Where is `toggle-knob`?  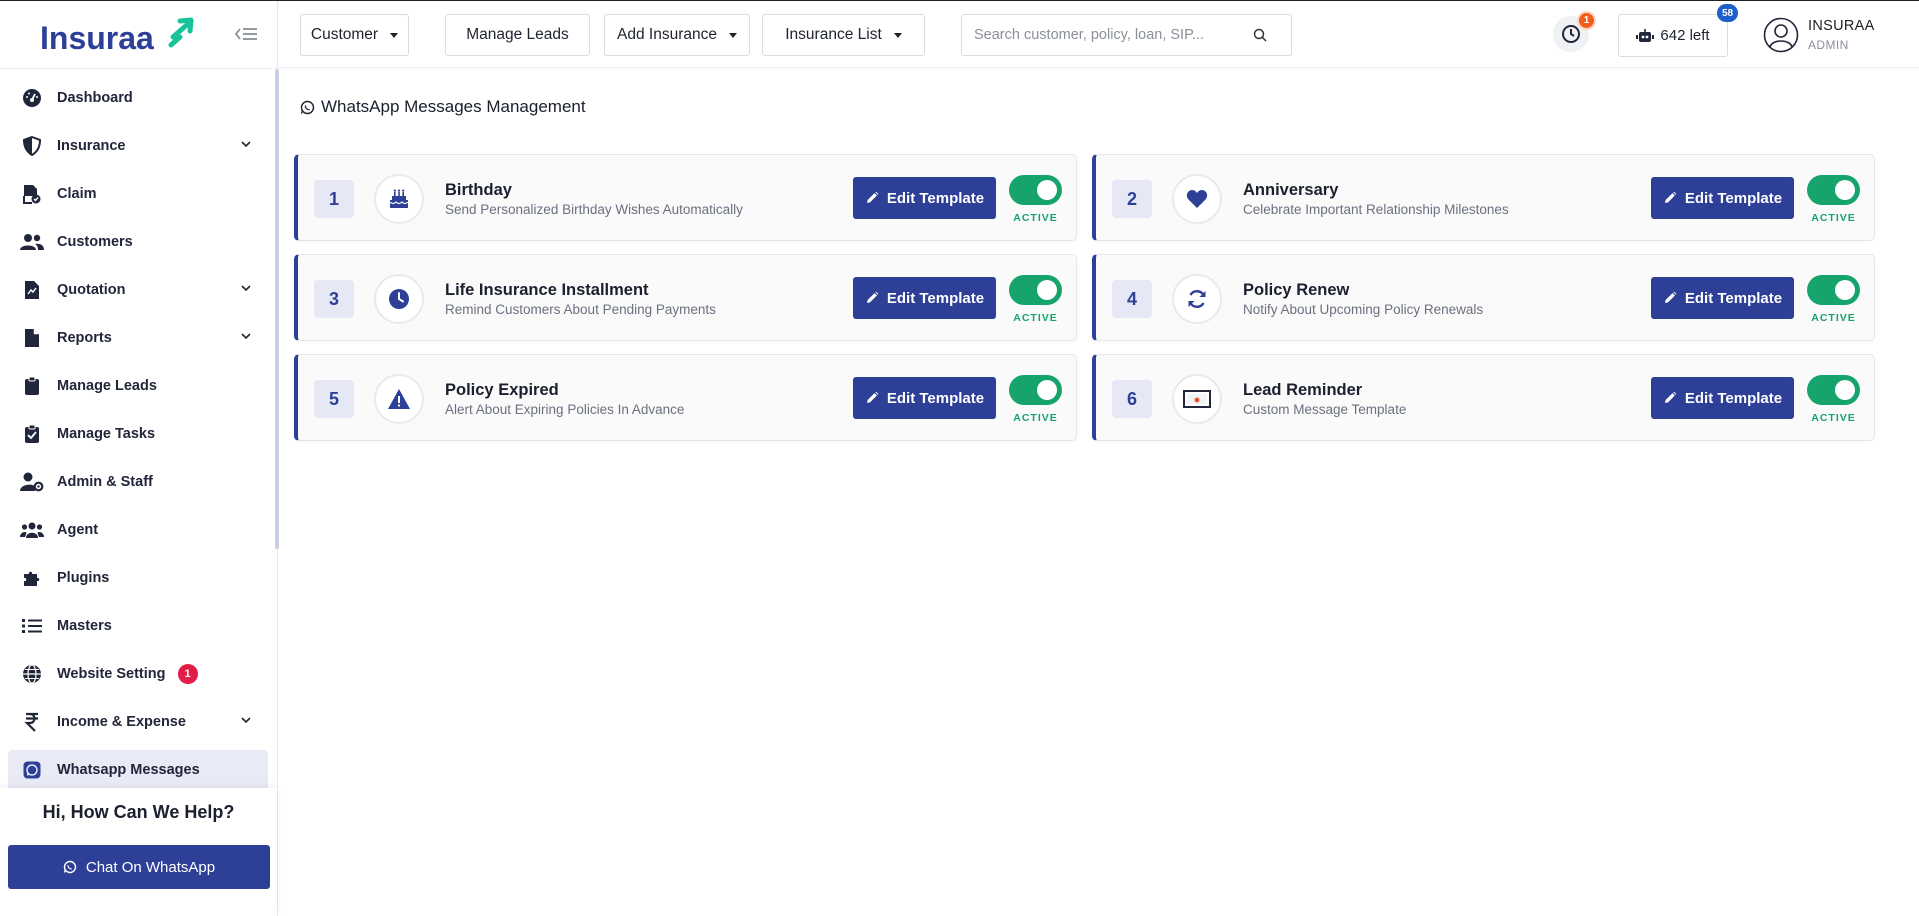 toggle-knob is located at coordinates (1047, 290).